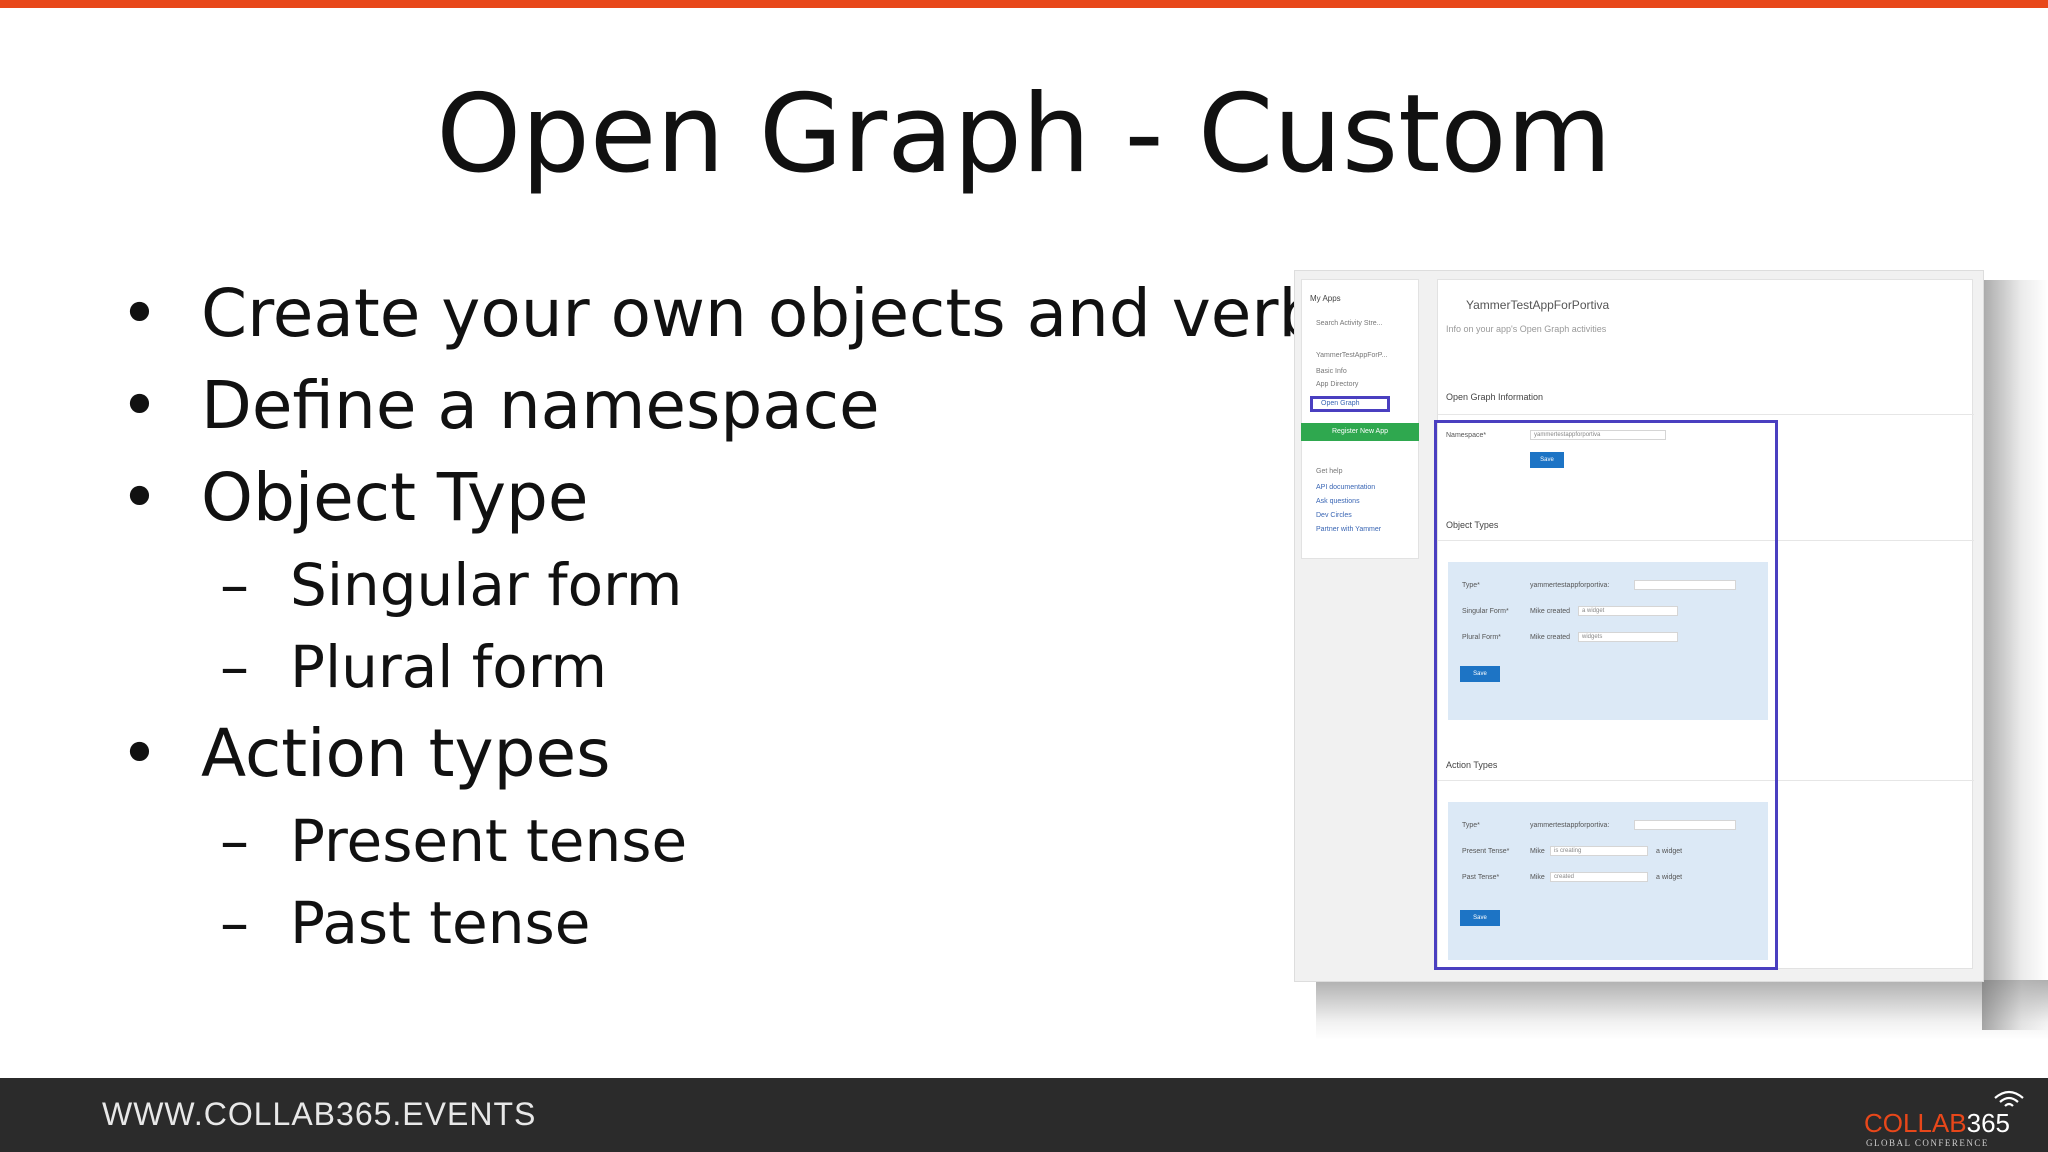 This screenshot has width=2048, height=1152. I want to click on app-subtitle: Info on your app's Open Graph activities, so click(1526, 329).